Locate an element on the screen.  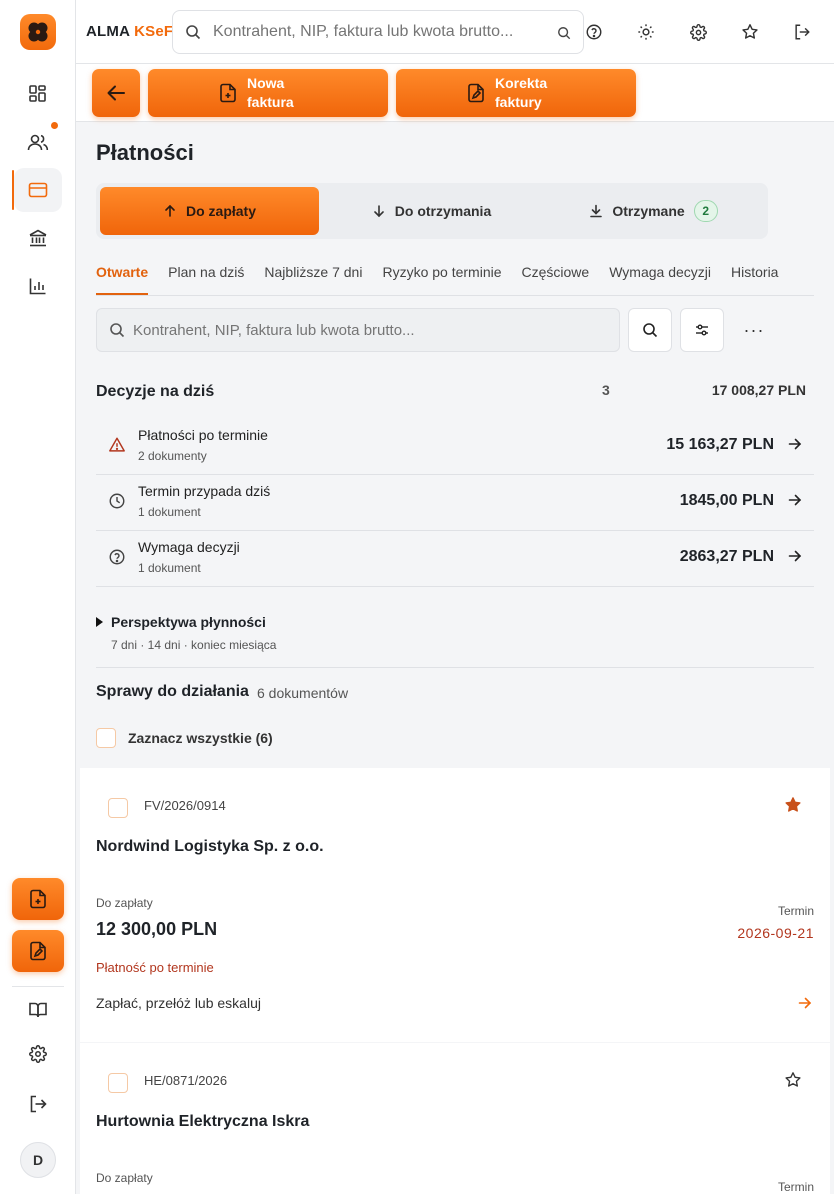
arrow-down-icon is located at coordinates (378, 211).